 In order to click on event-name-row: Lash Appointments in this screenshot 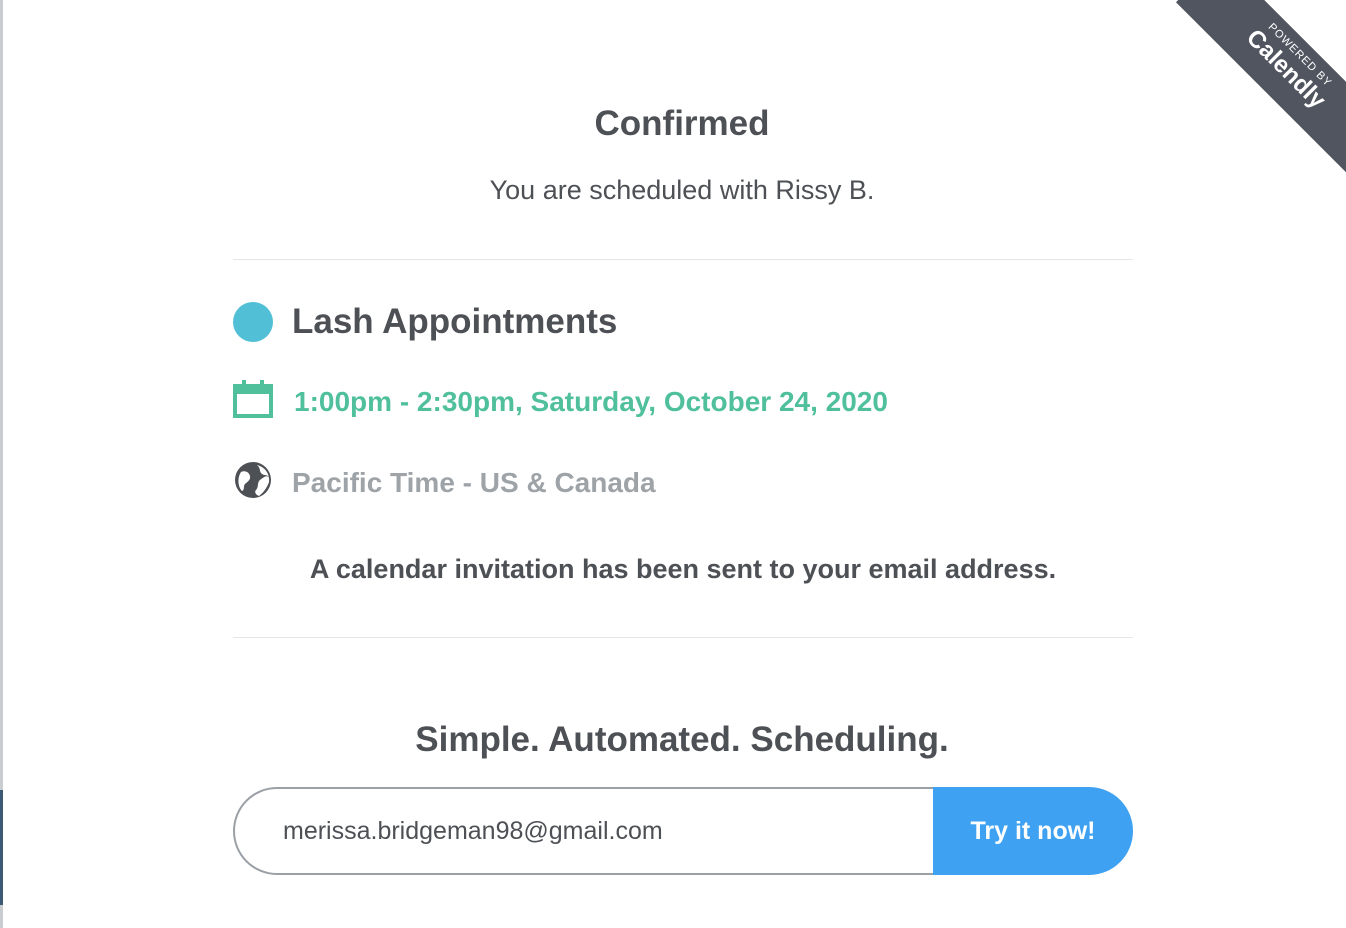, I will do `click(425, 322)`.